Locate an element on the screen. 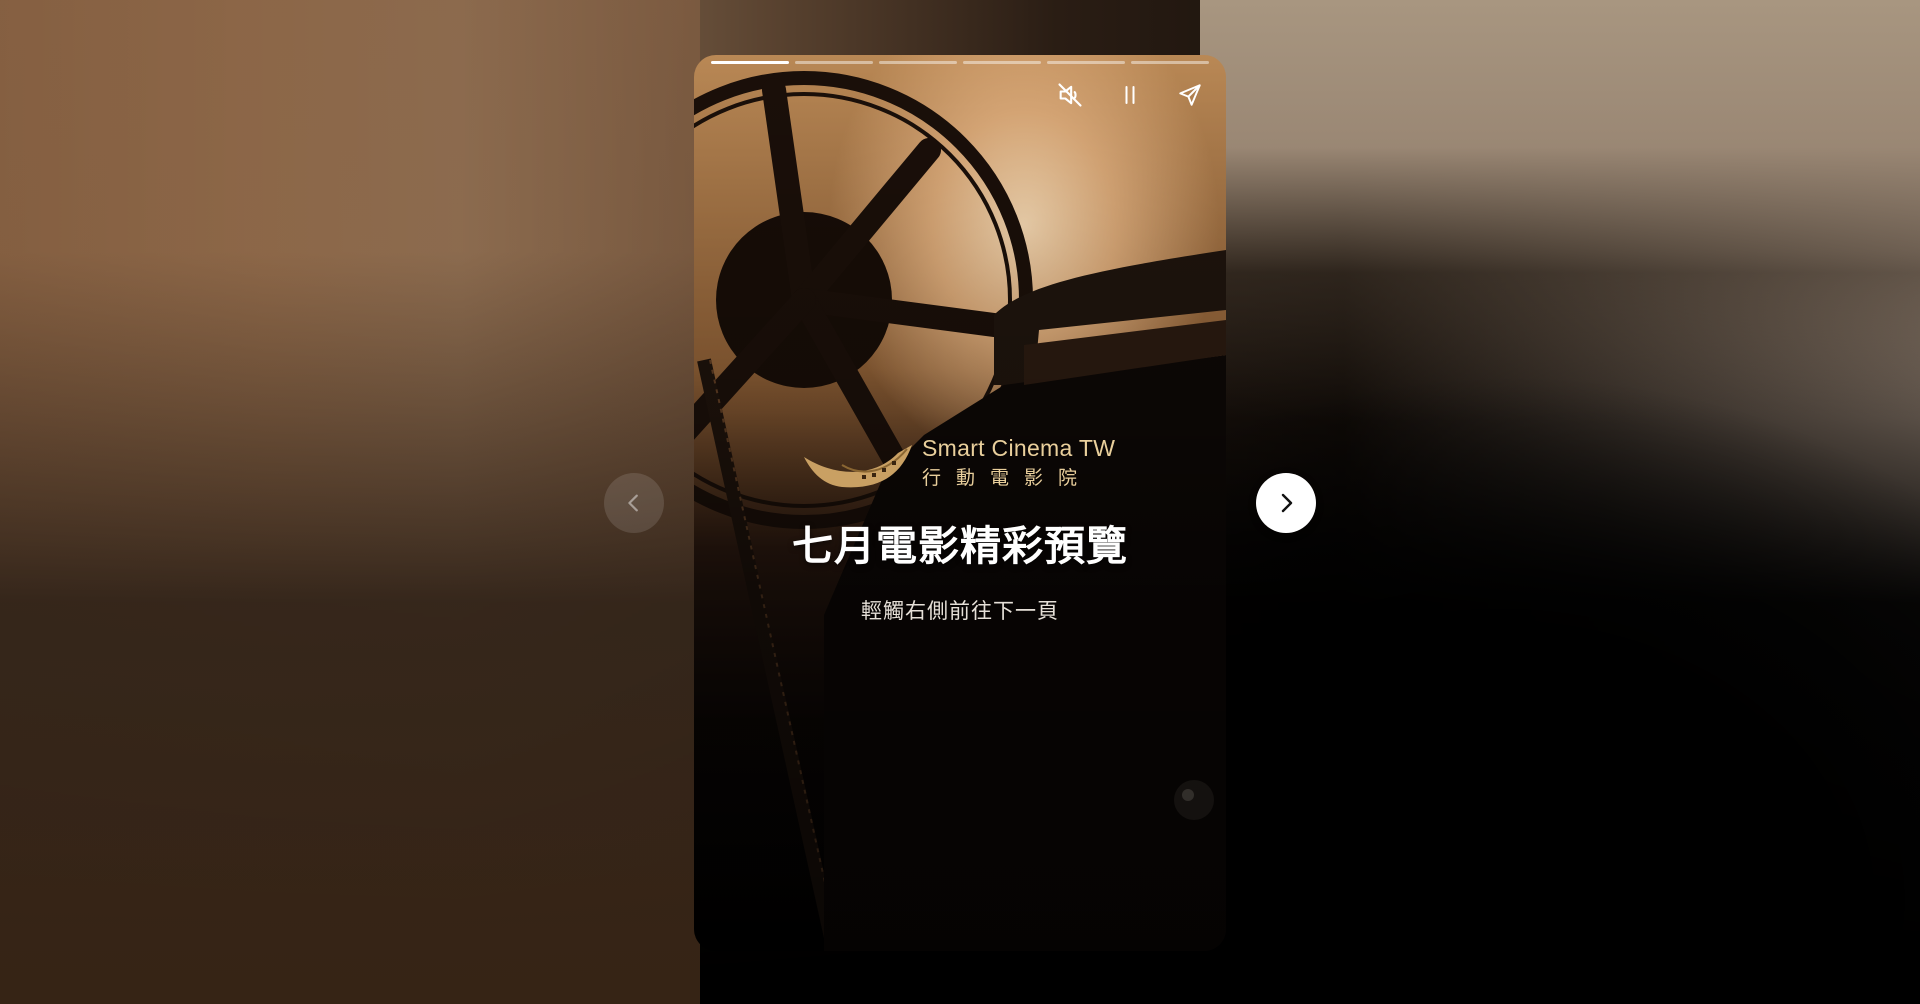  previous-page-button is located at coordinates (634, 503).